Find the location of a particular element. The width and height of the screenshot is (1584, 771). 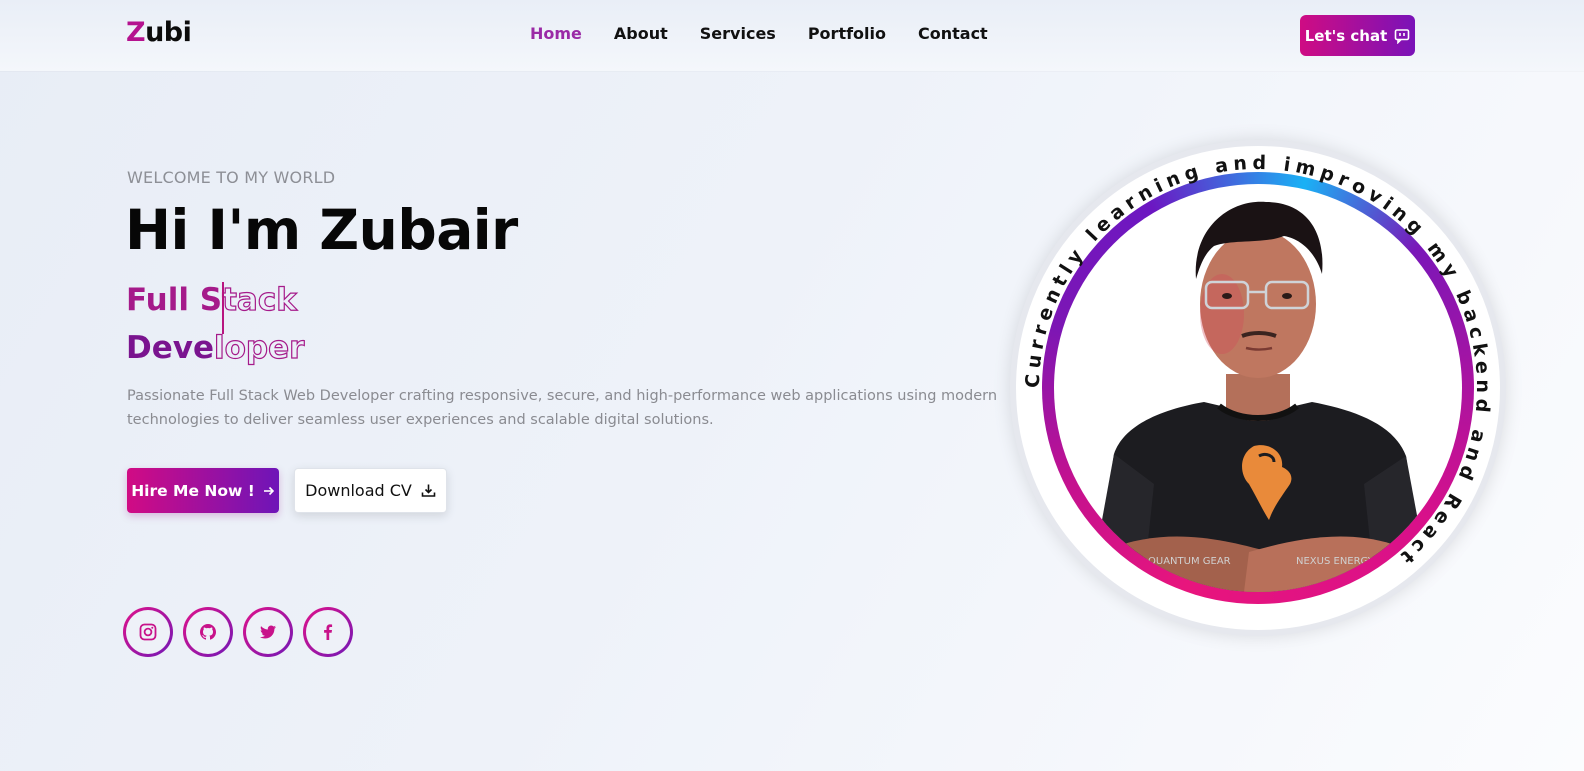

role-line-1-filled: Full S is located at coordinates (174, 300).